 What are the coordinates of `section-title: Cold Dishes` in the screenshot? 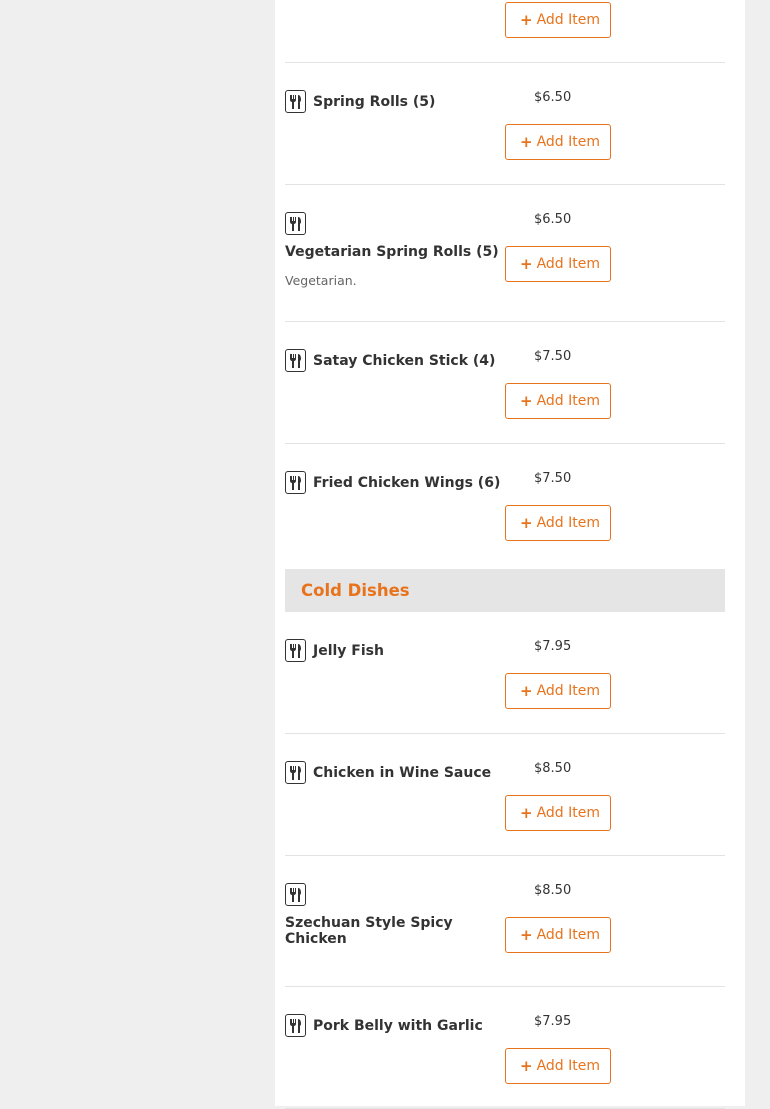 It's located at (355, 590).